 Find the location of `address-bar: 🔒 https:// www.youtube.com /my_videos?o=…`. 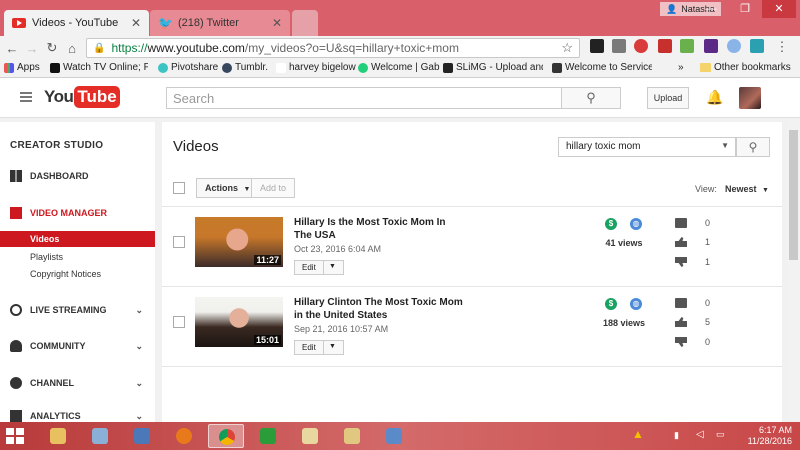

address-bar: 🔒 https:// www.youtube.com /my_videos?o=… is located at coordinates (333, 48).